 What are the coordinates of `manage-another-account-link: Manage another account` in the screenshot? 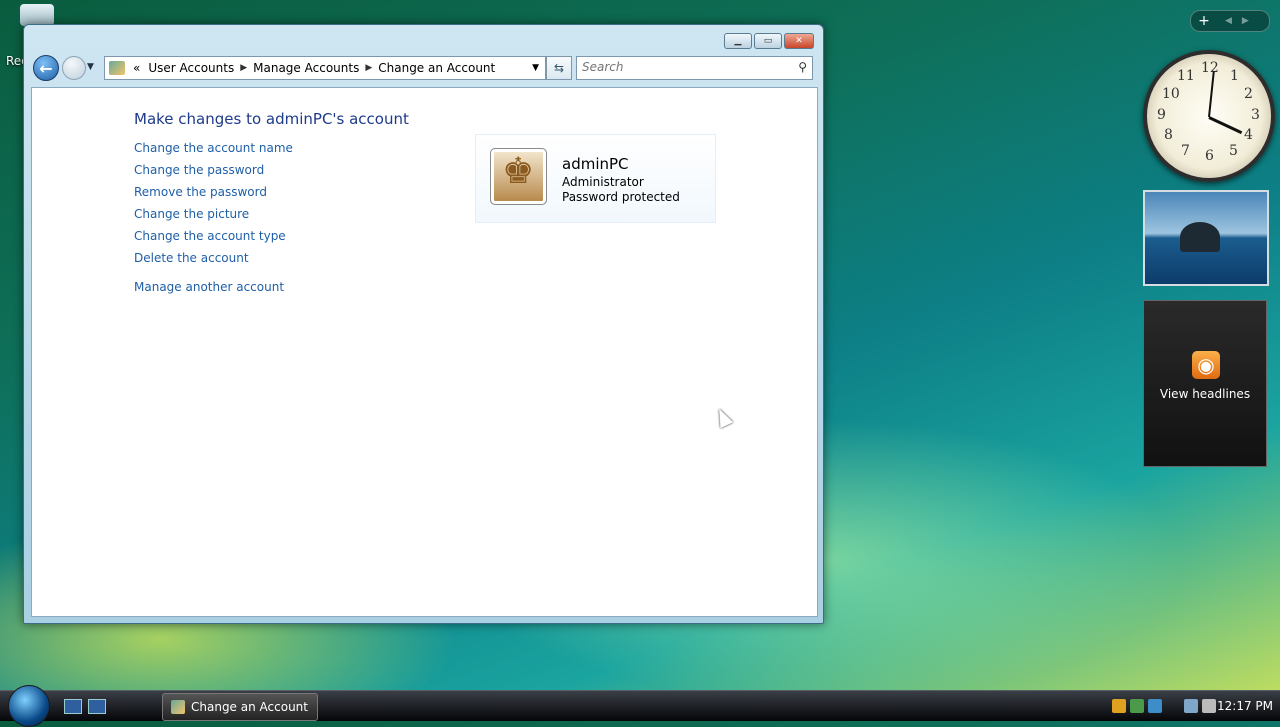 It's located at (213, 291).